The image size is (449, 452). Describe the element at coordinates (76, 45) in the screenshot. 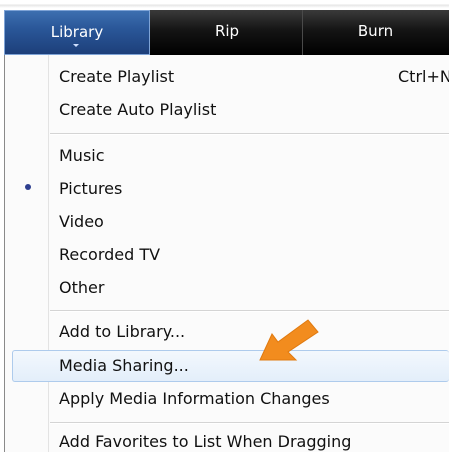

I see `chevron-down-icon` at that location.